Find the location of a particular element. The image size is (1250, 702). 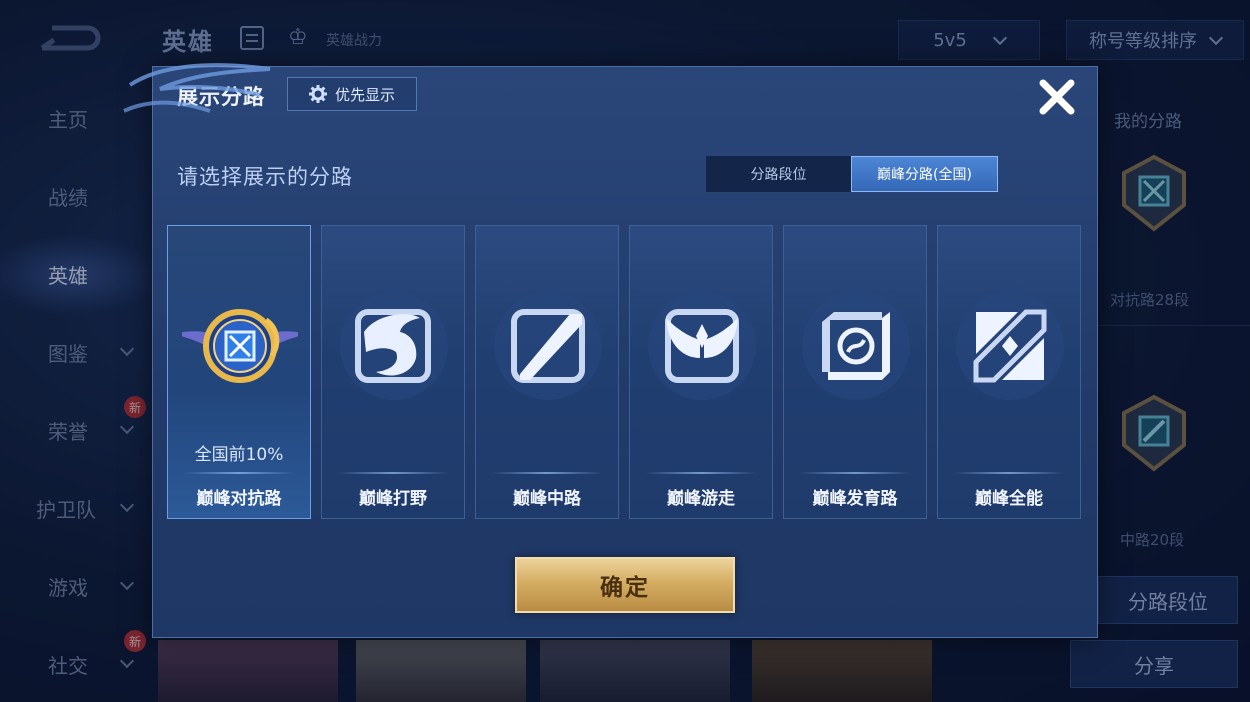

confirm-button: 确定 is located at coordinates (625, 585).